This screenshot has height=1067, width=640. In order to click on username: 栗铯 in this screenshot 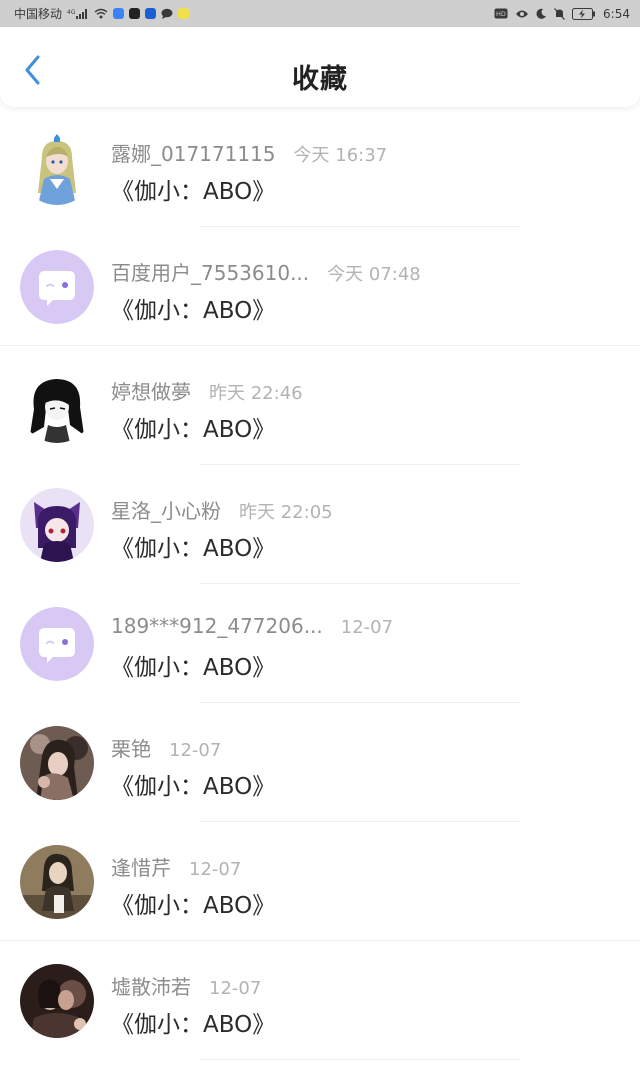, I will do `click(131, 747)`.